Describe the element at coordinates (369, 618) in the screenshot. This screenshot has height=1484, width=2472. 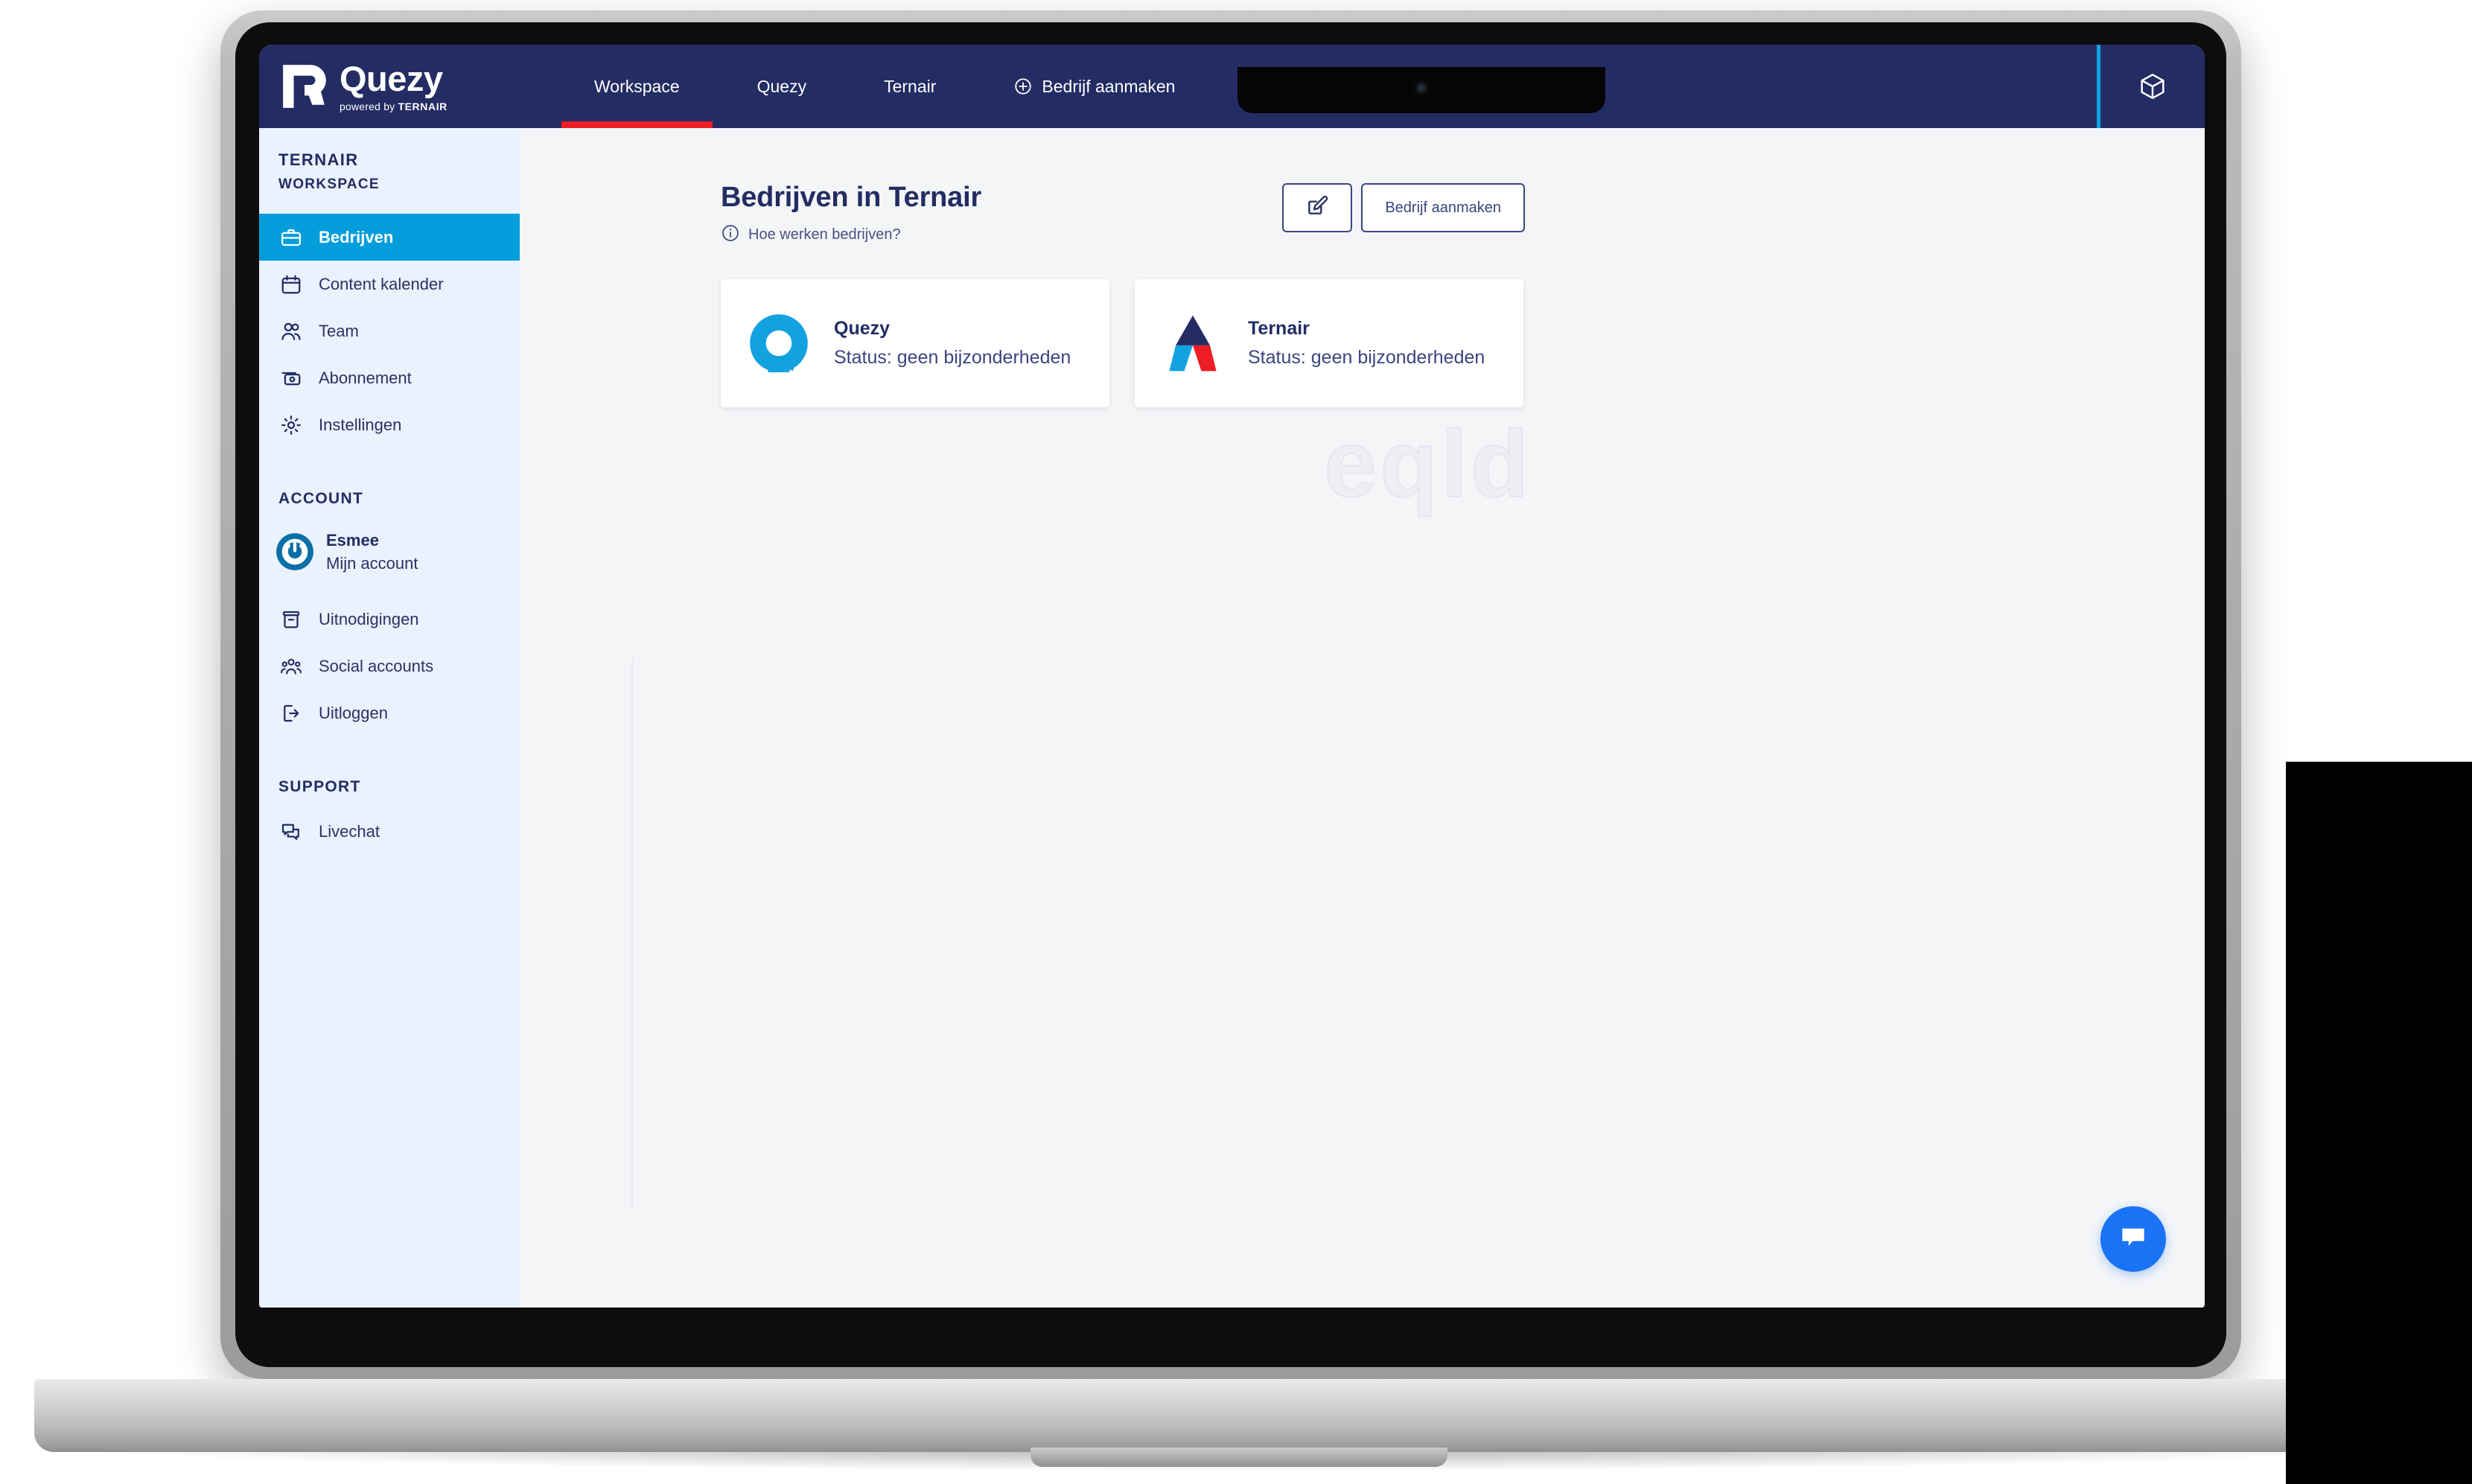
I see `sidebar-item-label: Uitnodigingen` at that location.